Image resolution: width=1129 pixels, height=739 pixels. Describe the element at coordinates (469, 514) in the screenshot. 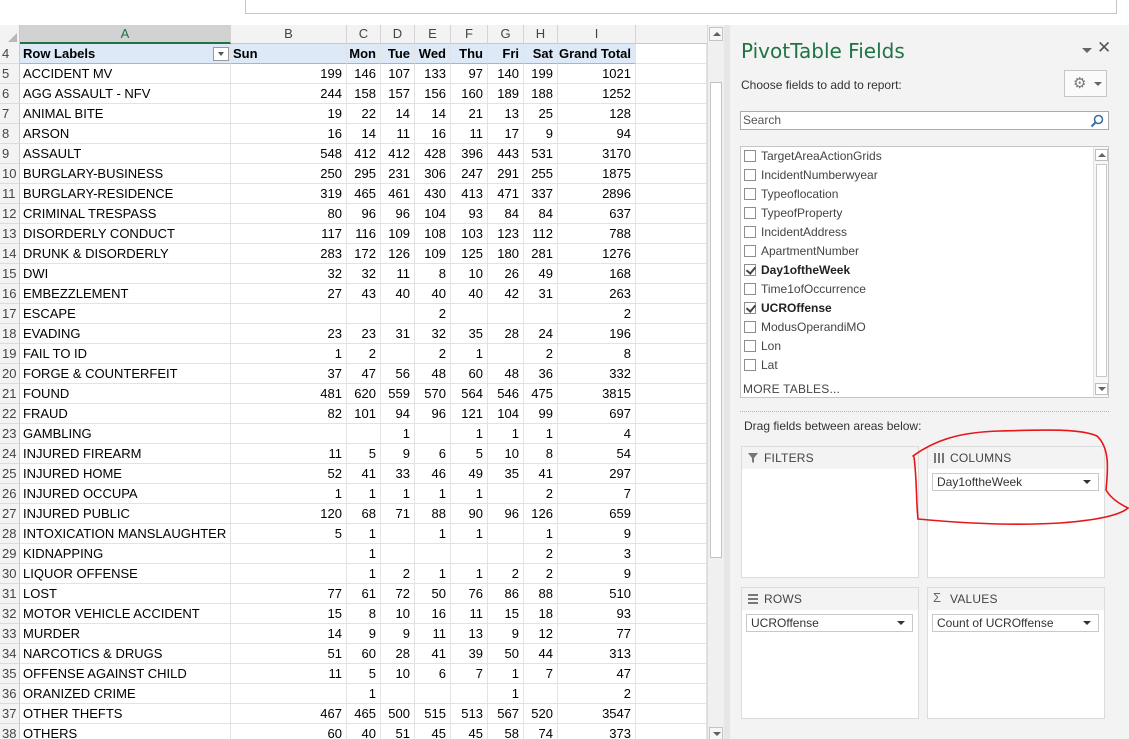

I see `value-cell: 90` at that location.